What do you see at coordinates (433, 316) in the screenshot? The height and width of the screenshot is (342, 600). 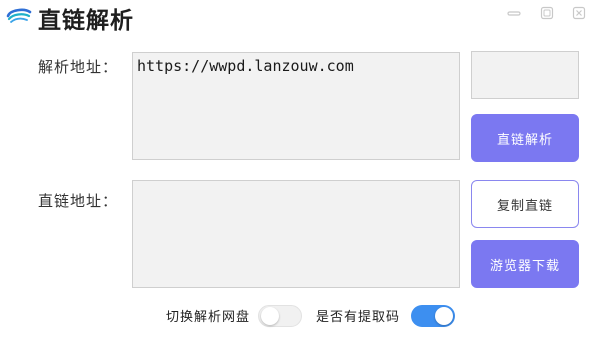 I see `has-code-toggle` at bounding box center [433, 316].